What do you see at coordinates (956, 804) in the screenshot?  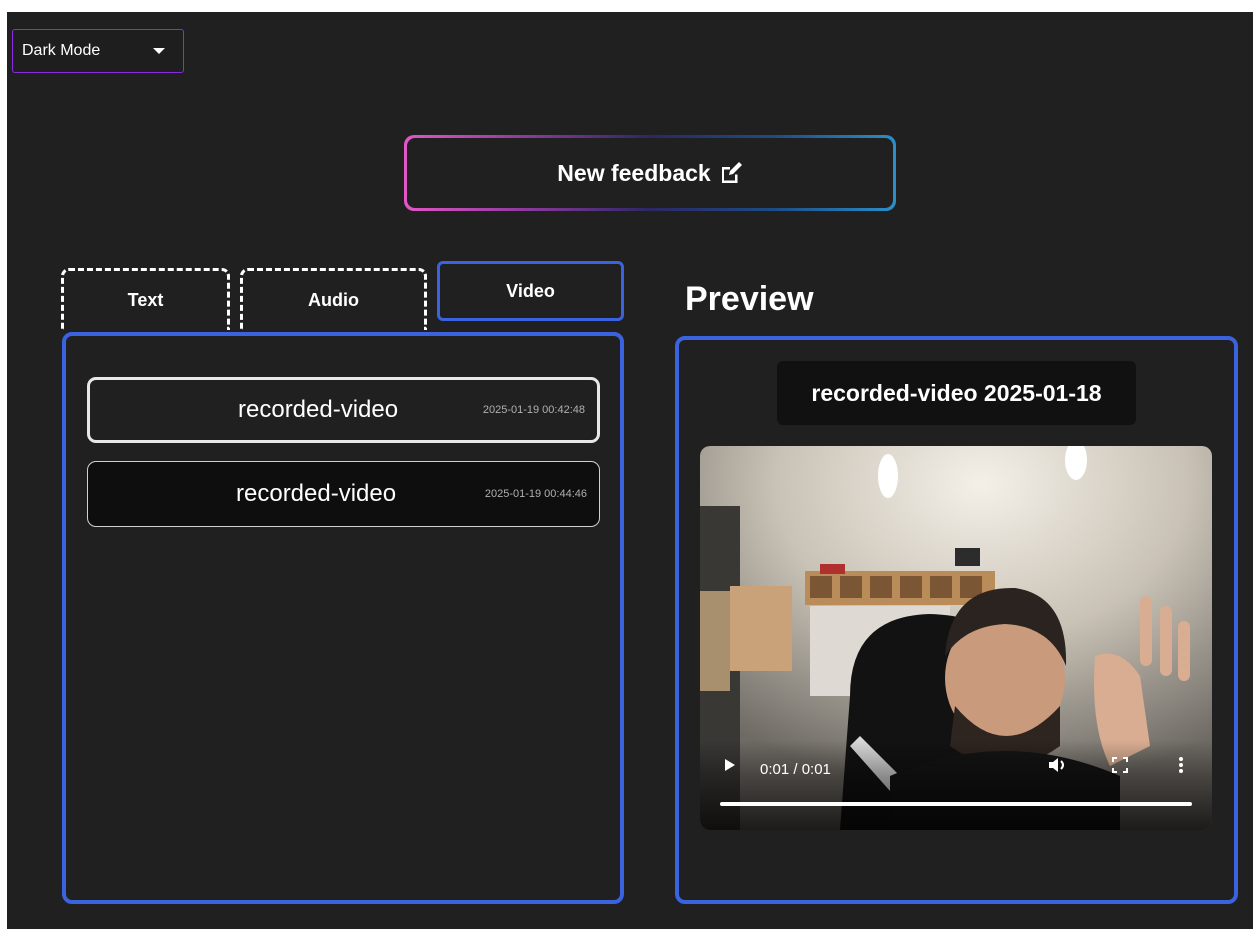 I see `progress-bar` at bounding box center [956, 804].